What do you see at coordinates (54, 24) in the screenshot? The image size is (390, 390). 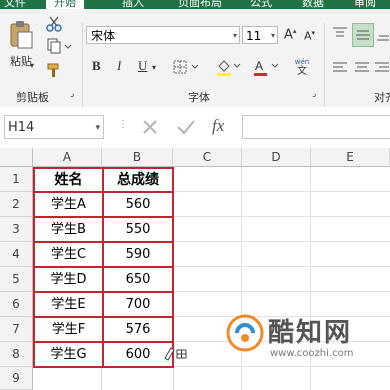 I see `cut-icon` at bounding box center [54, 24].